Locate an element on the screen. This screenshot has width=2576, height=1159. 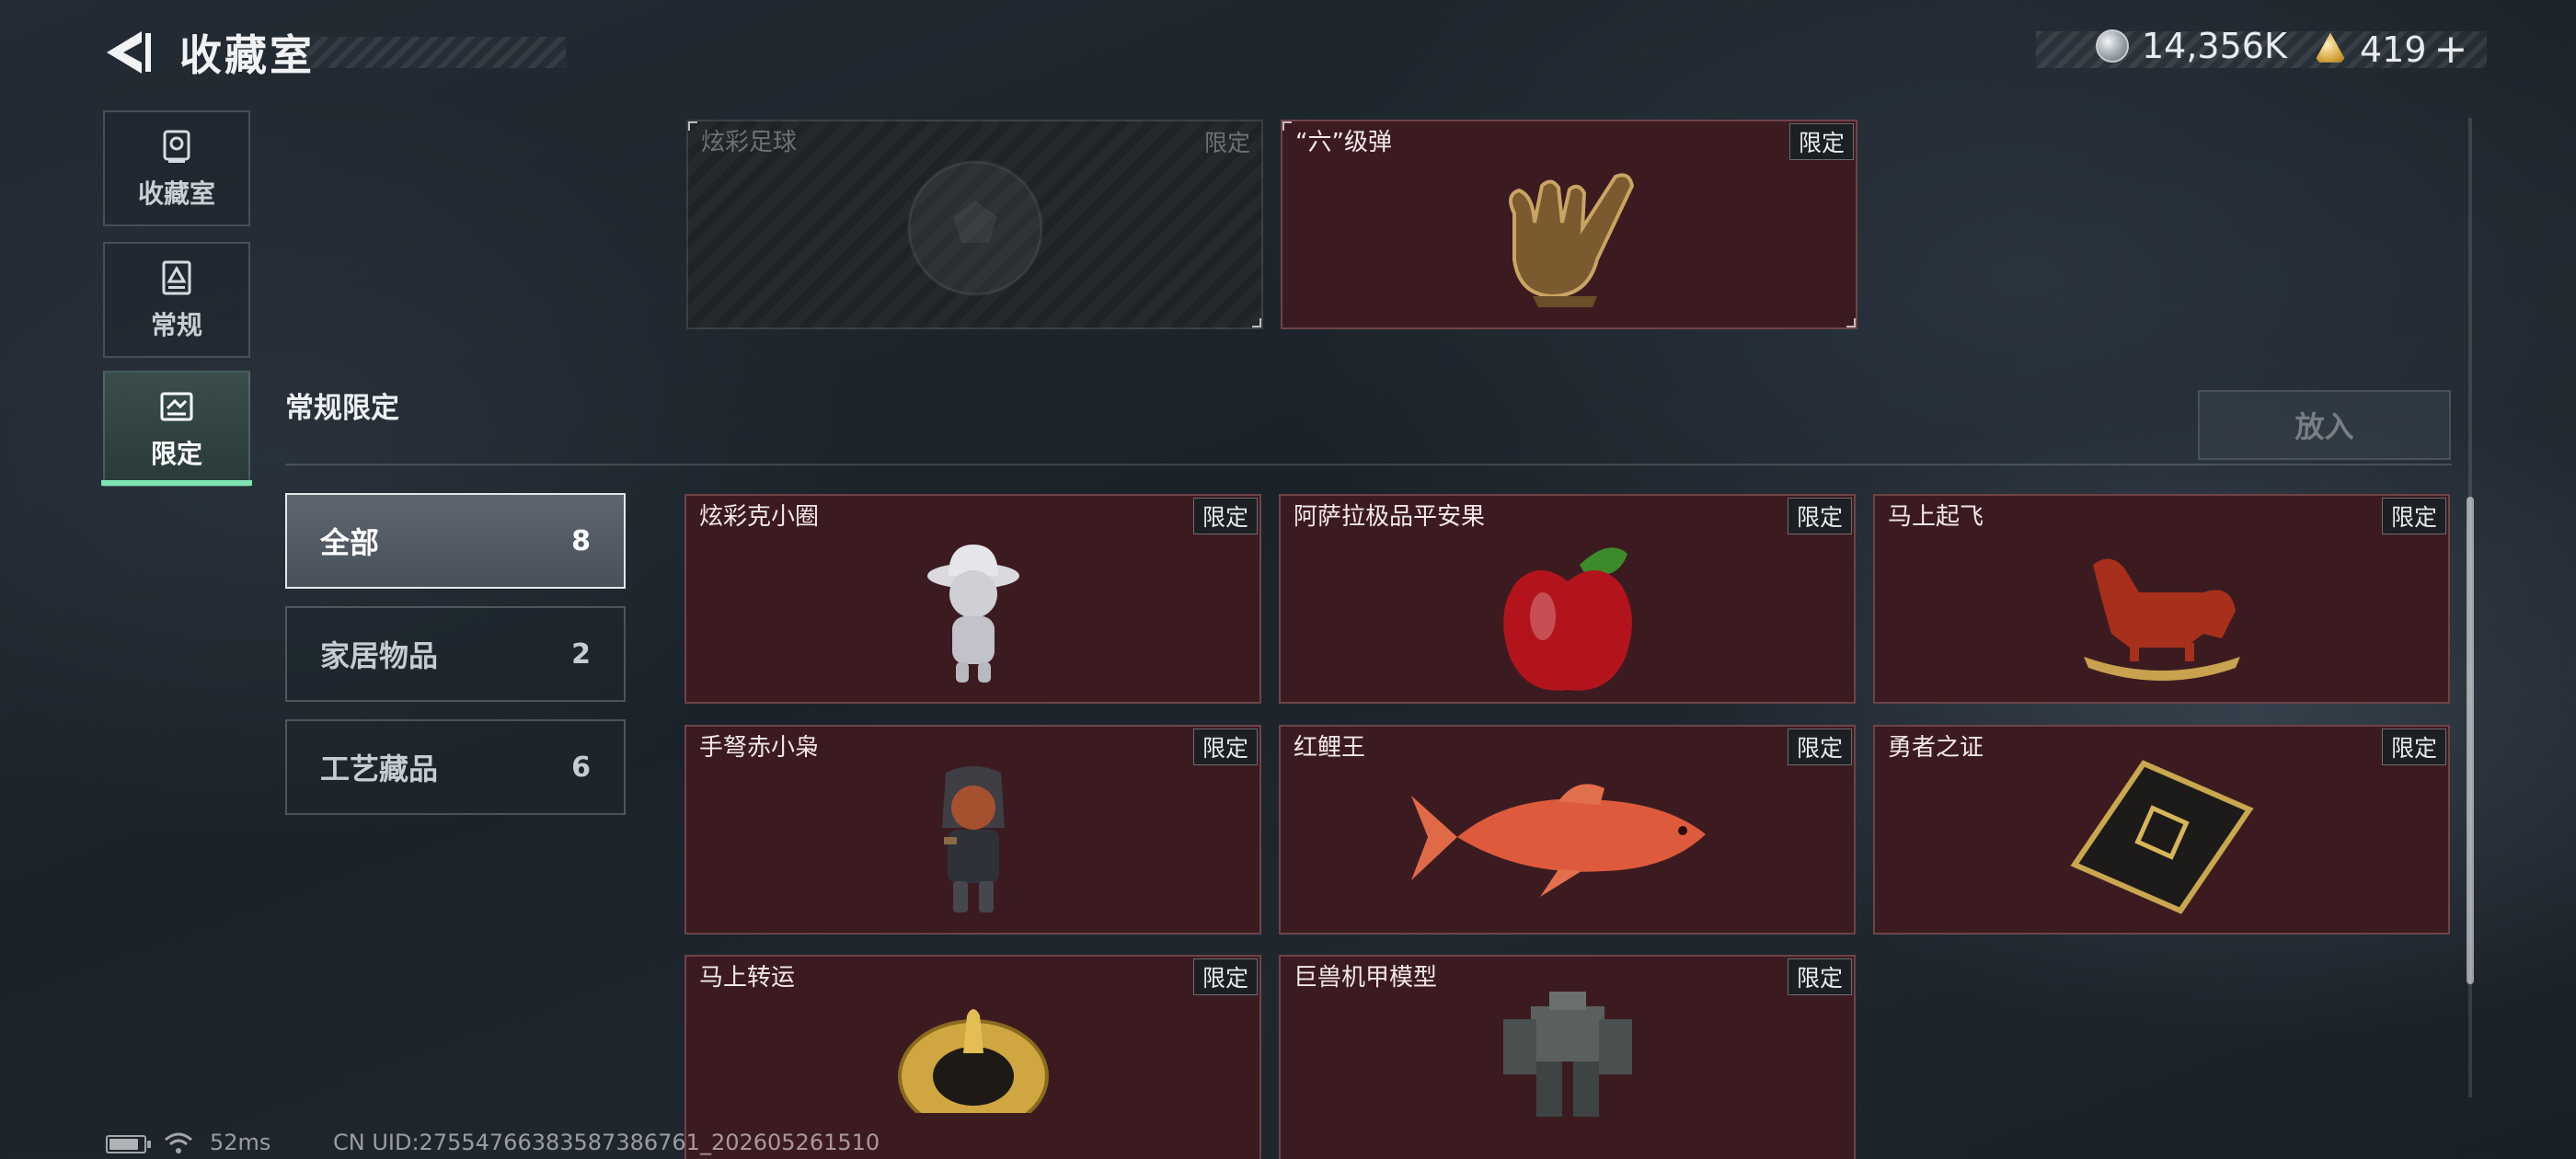
horse-statue-icon is located at coordinates (2161, 619).